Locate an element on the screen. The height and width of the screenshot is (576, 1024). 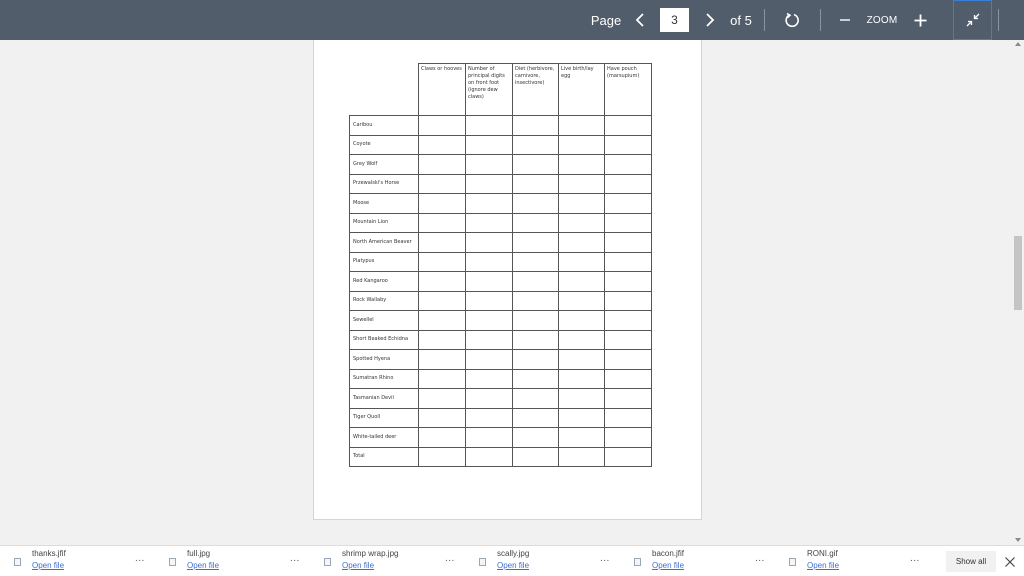
scroll-up-arrow-icon is located at coordinates (1018, 44).